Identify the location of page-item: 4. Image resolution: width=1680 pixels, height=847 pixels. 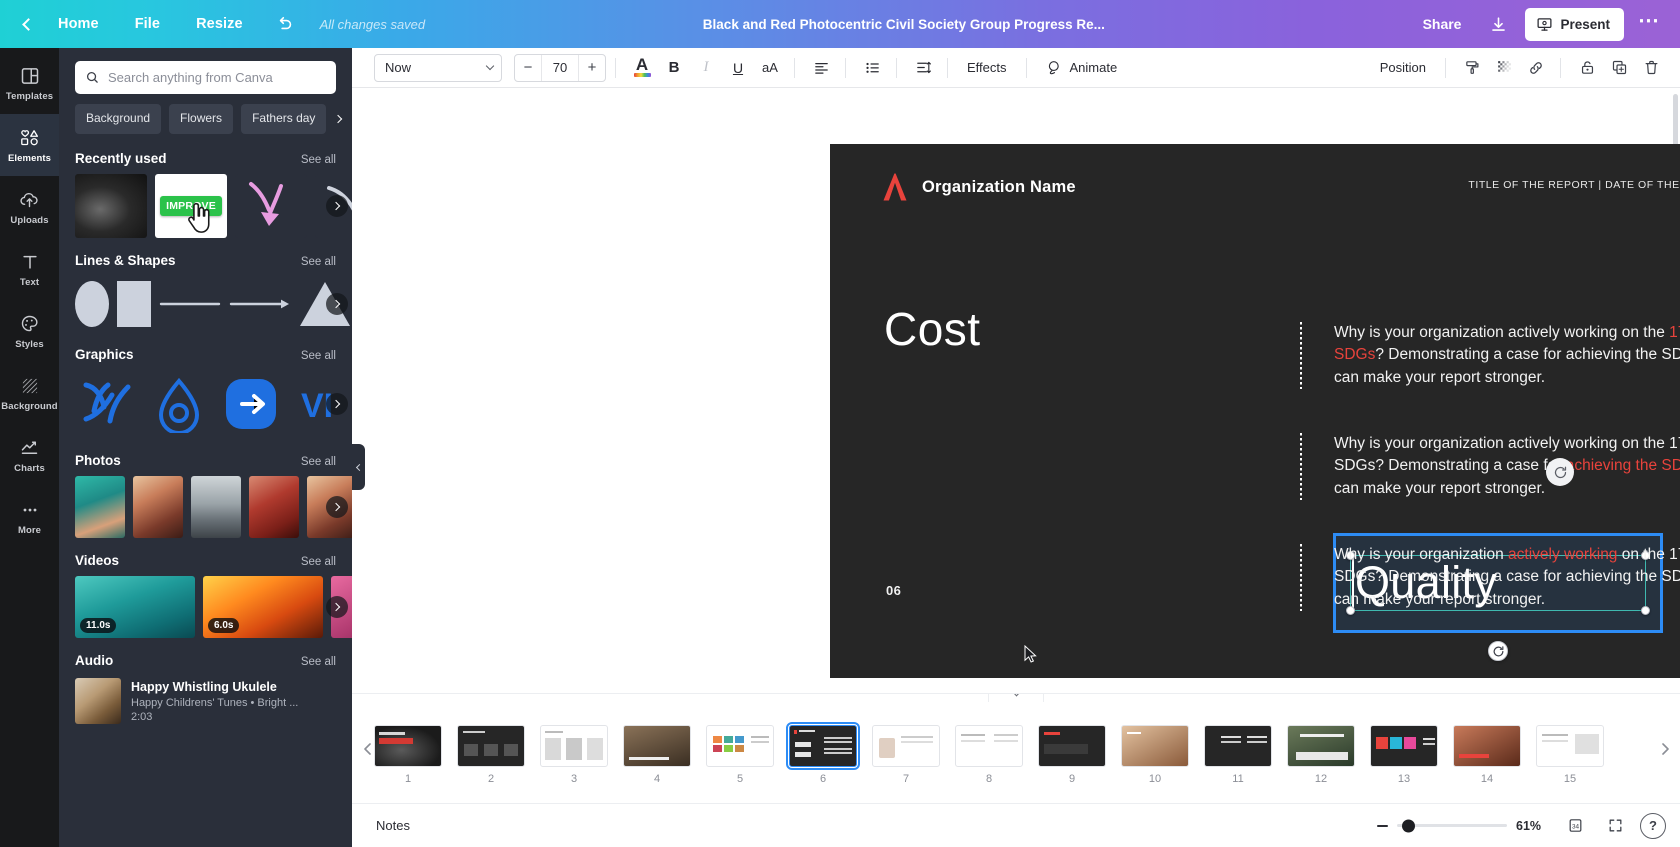
(657, 754).